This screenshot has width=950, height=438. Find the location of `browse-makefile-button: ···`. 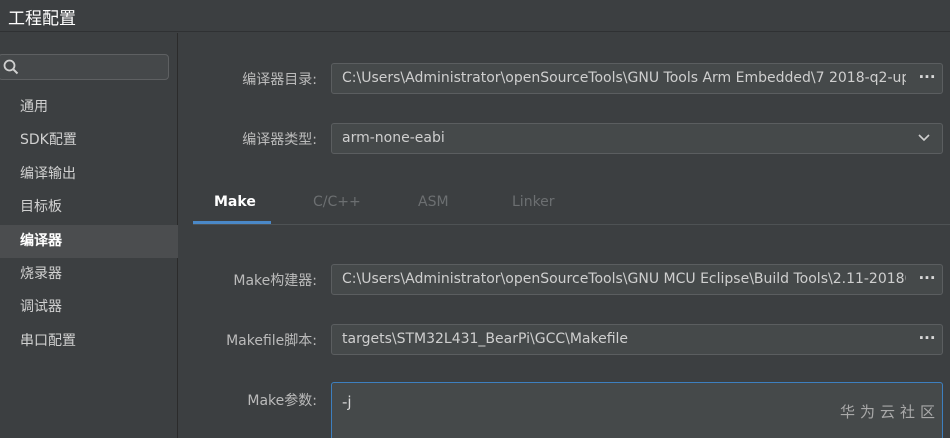

browse-makefile-button: ··· is located at coordinates (927, 339).